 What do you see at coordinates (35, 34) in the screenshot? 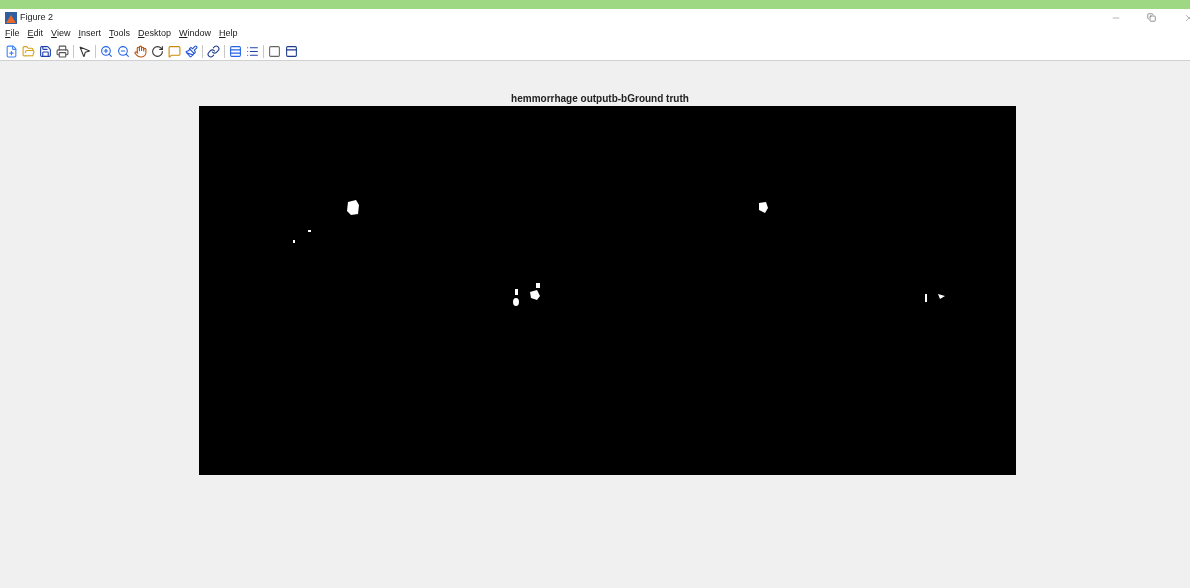
I see `menu-item: Edit` at bounding box center [35, 34].